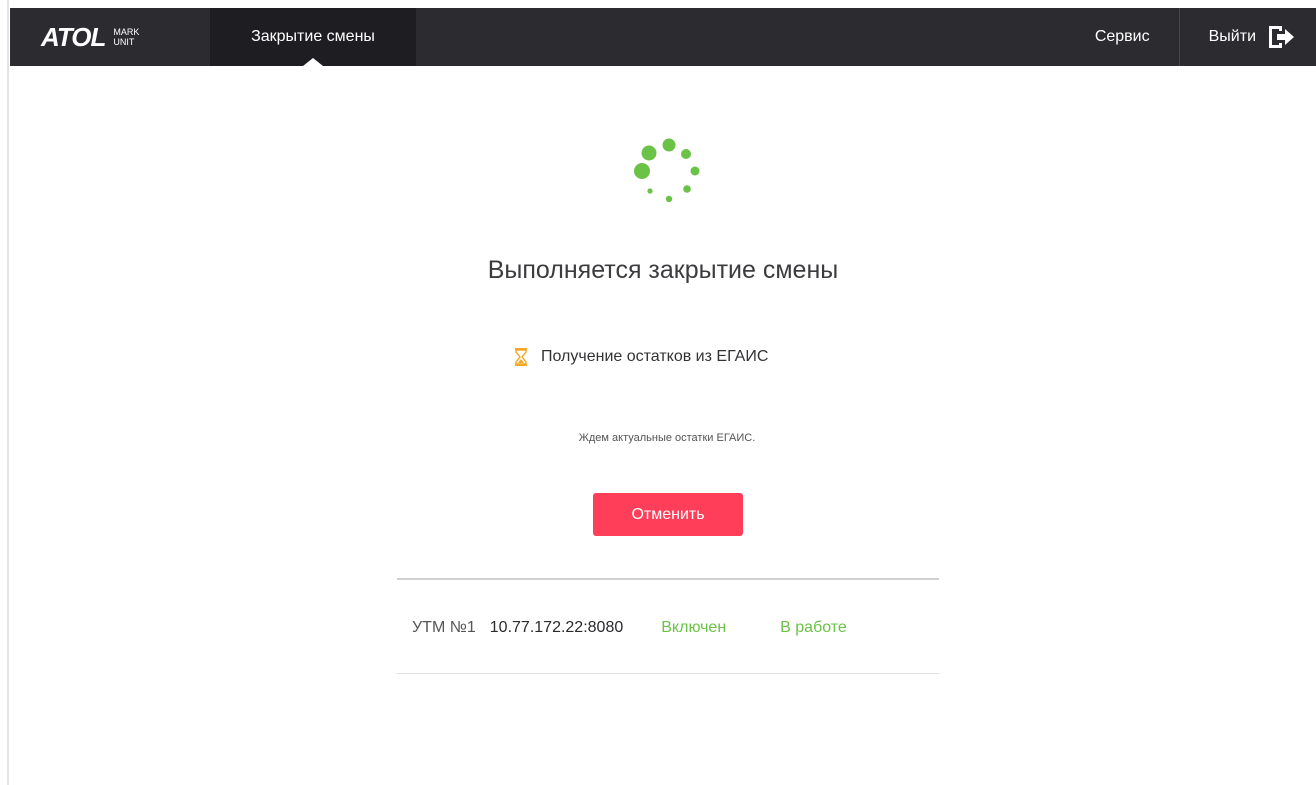 This screenshot has height=785, width=1316. What do you see at coordinates (740, 37) in the screenshot?
I see `header-spacer` at bounding box center [740, 37].